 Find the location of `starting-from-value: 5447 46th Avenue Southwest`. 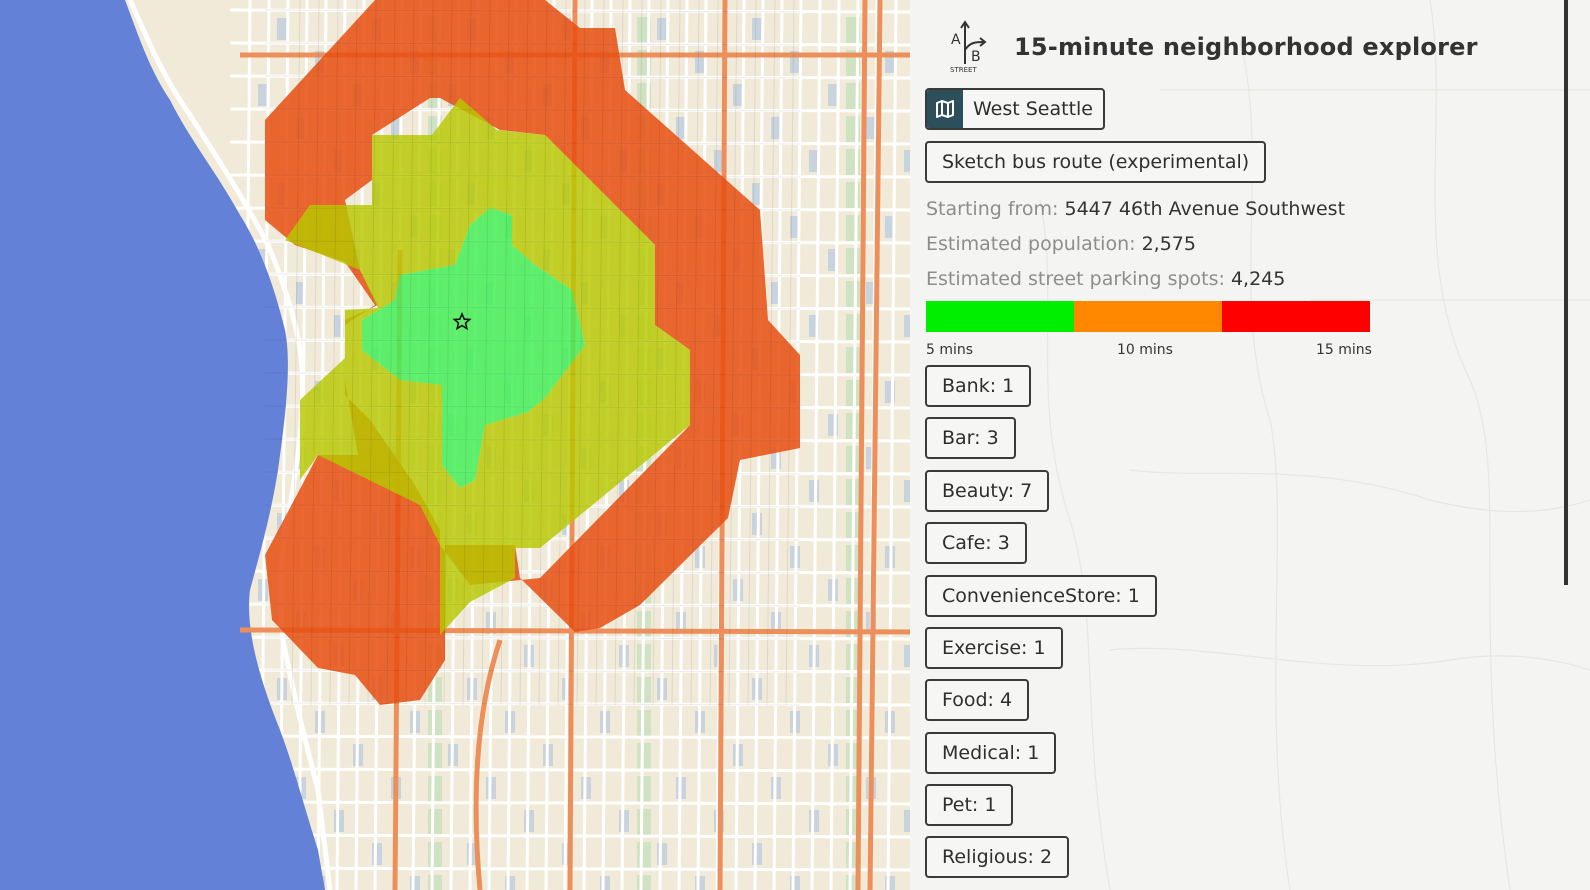

starting-from-value: 5447 46th Avenue Southwest is located at coordinates (1205, 209).